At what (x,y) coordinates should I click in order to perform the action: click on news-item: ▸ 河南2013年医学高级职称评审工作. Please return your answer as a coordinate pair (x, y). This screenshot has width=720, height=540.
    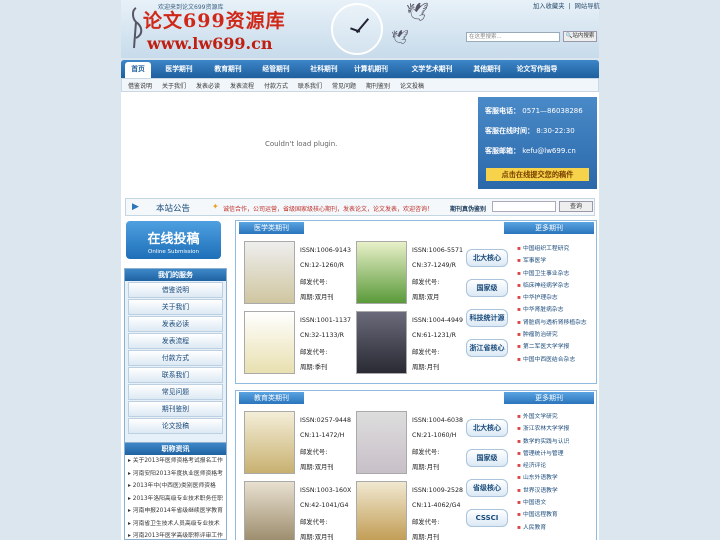
    Looking at the image, I should click on (175, 535).